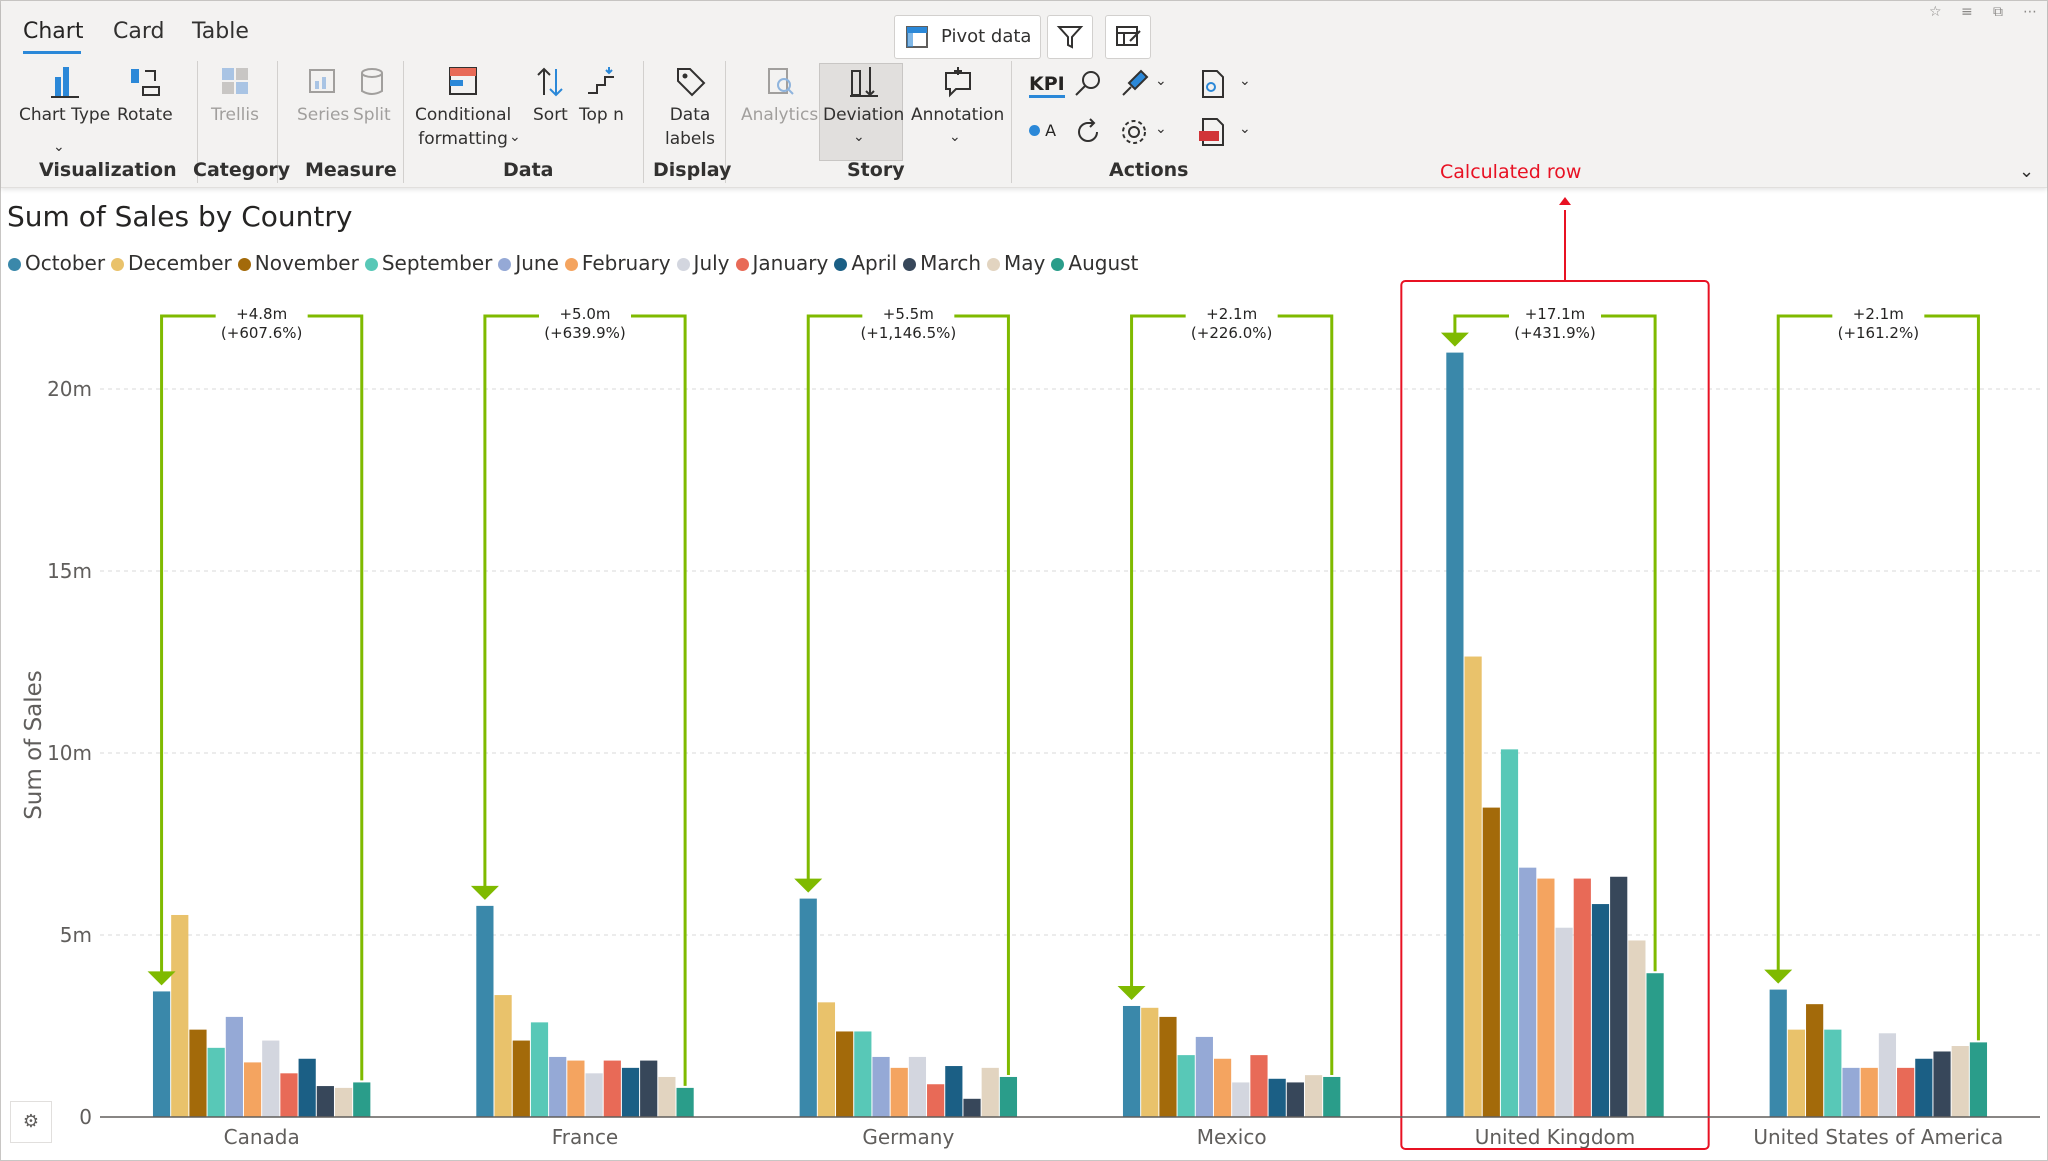 The image size is (2048, 1161). Describe the element at coordinates (585, 1137) in the screenshot. I see `x-tick-label: France` at that location.